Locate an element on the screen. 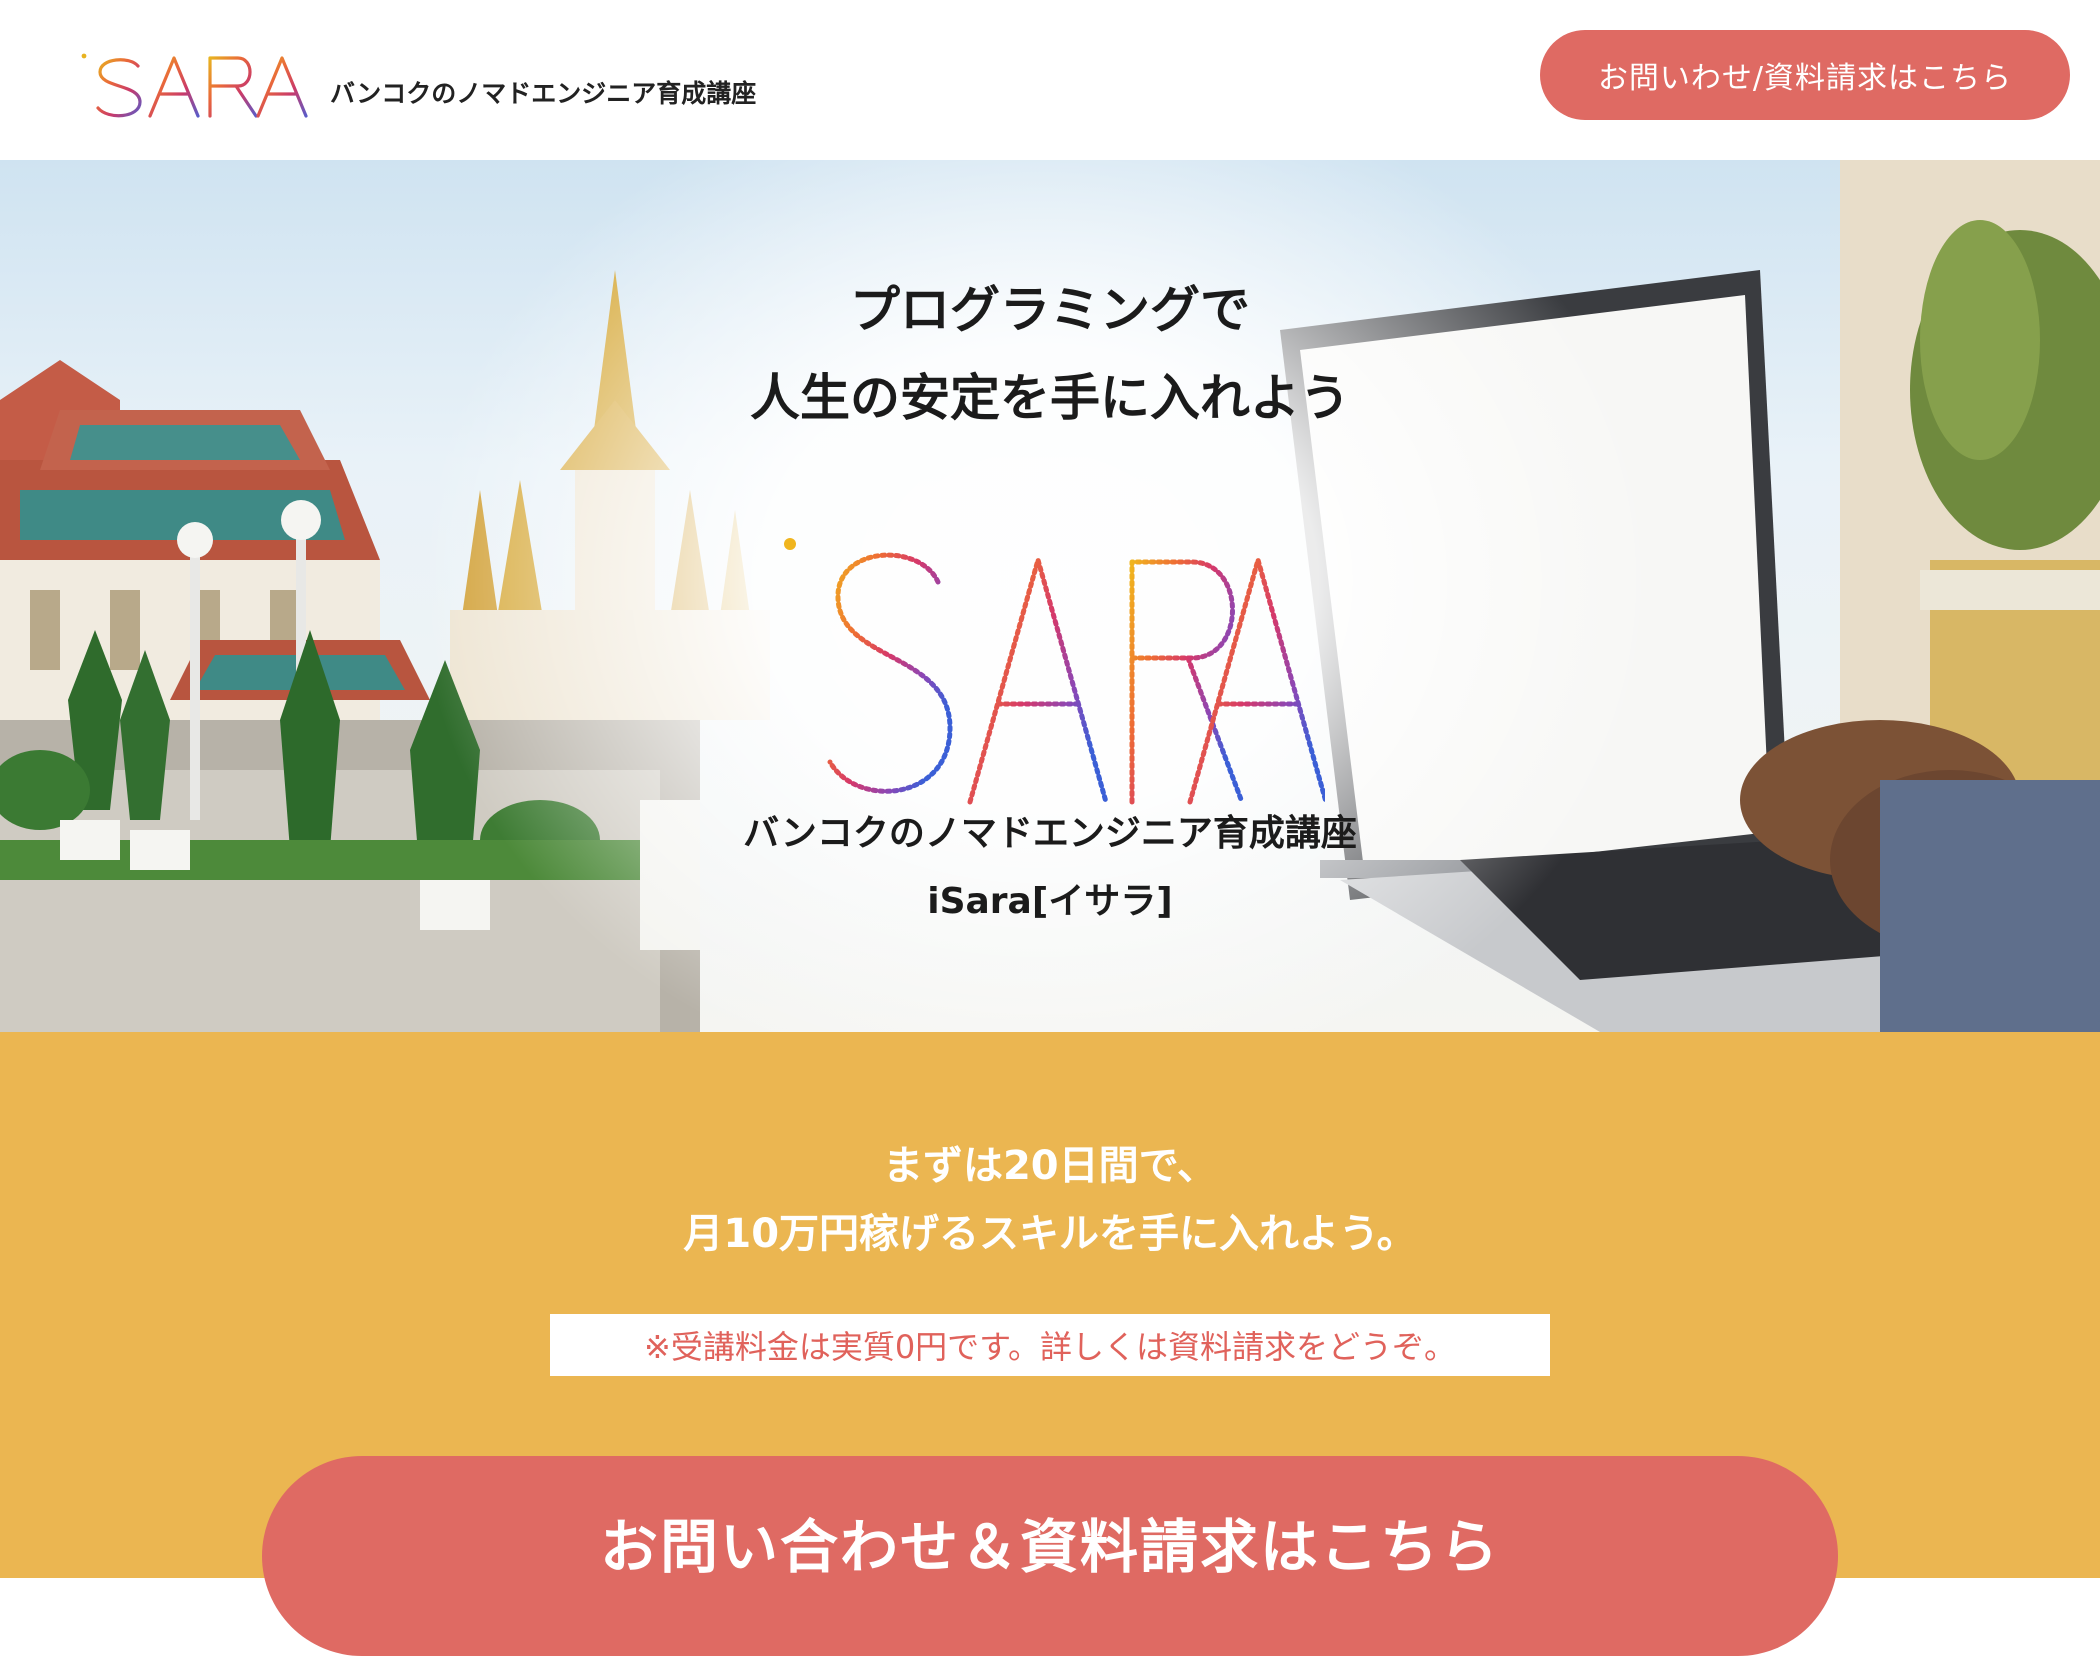 Image resolution: width=2100 pixels, height=1656 pixels. tuition-note: ※受講料金は実質0円です。詳しくは資料請求をどうぞ。 is located at coordinates (1050, 1345).